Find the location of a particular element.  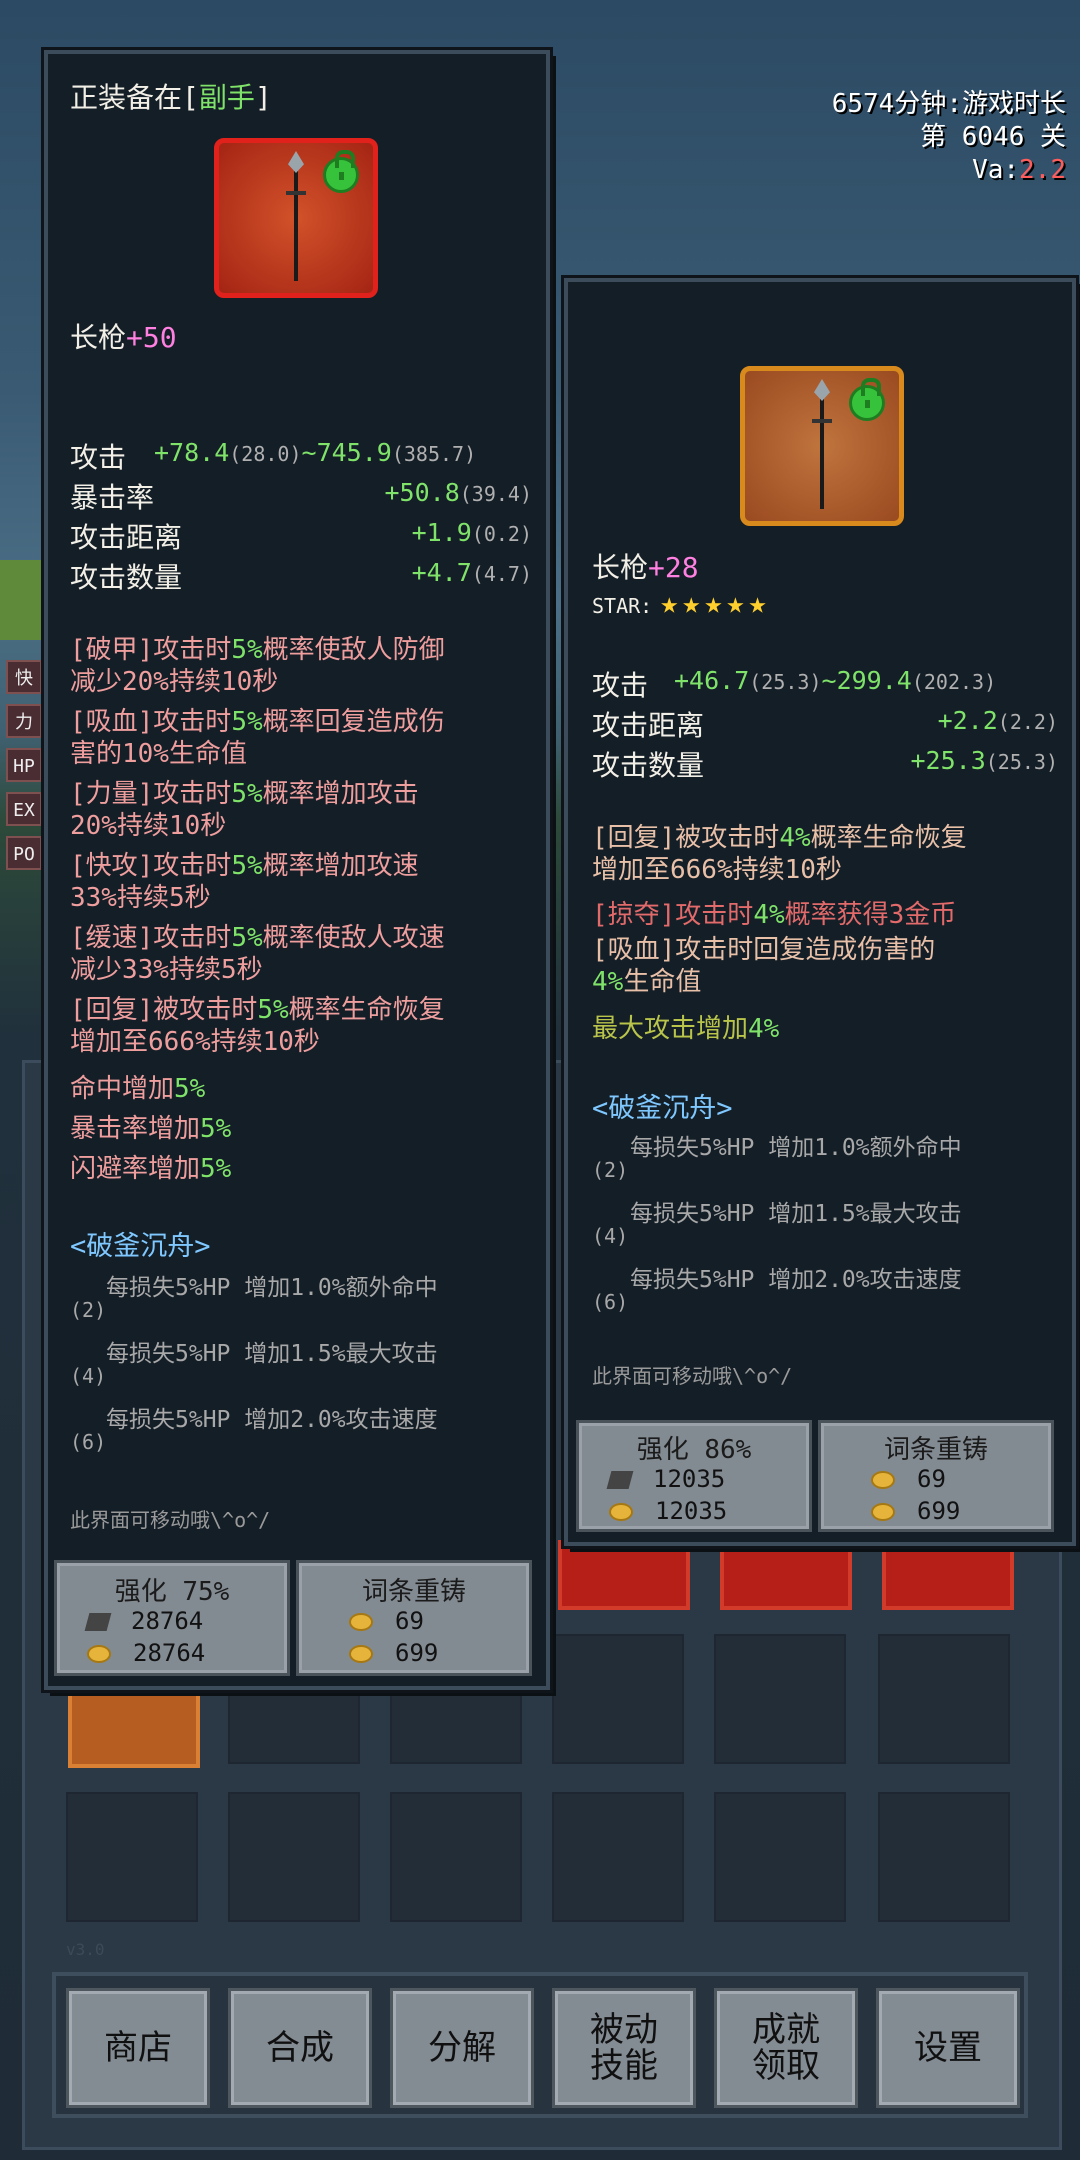

side-chips: 快 力 HP EX PO is located at coordinates (24, 770).